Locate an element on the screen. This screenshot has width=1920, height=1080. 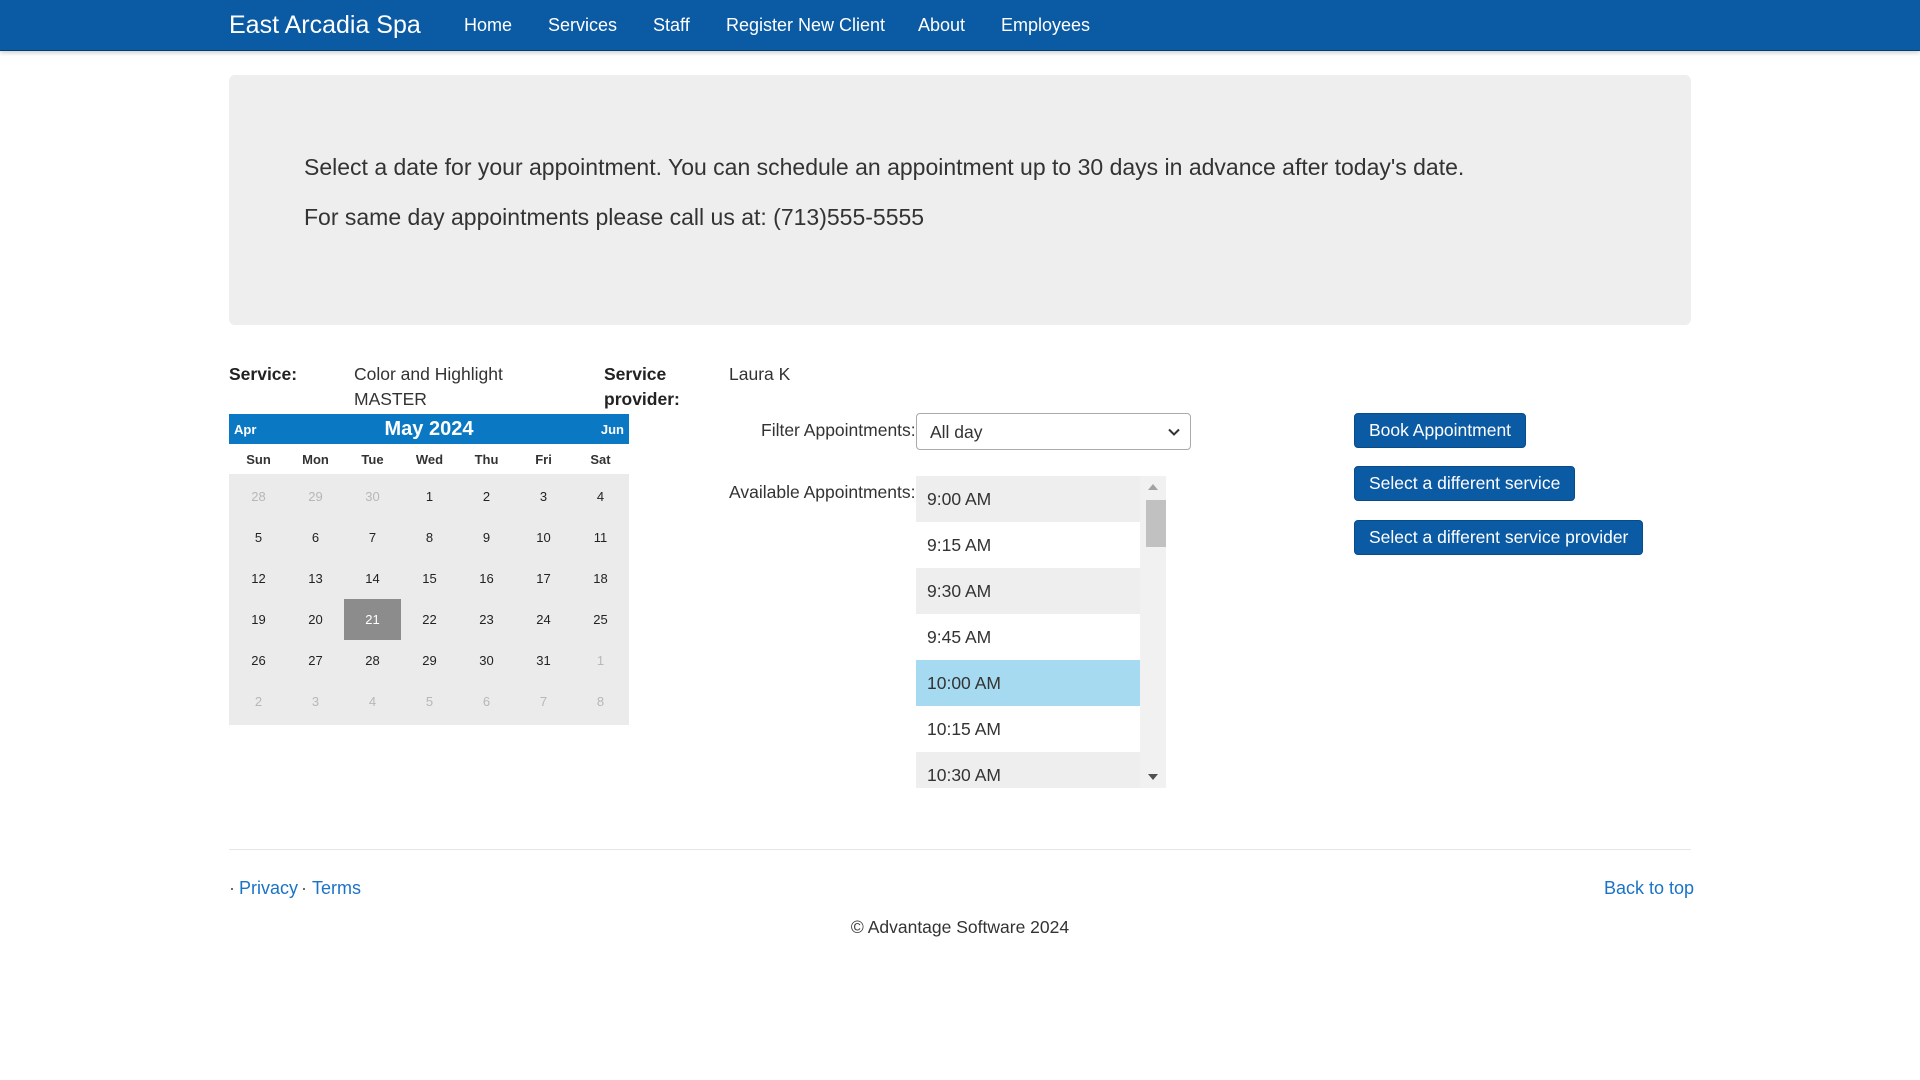
calendar-day-other-month: 28 is located at coordinates (258, 496).